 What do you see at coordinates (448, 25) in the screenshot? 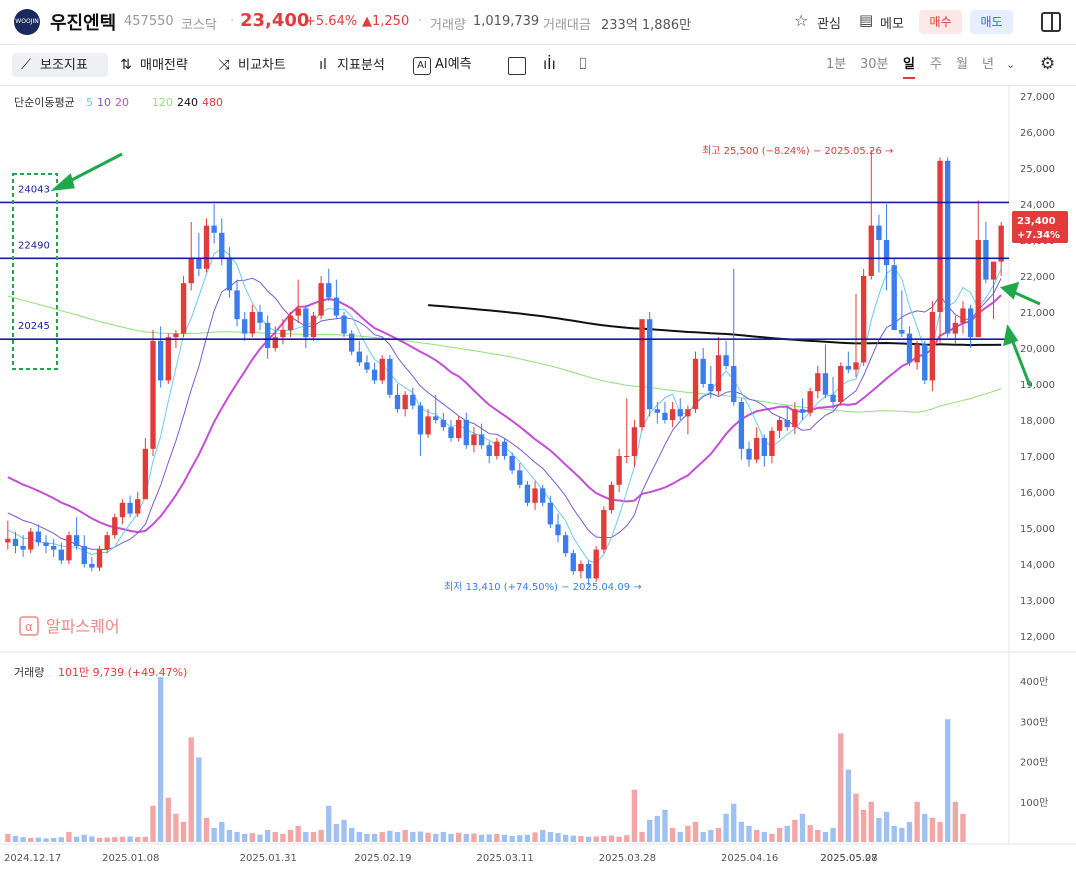
I see `volume-label: 거래량` at bounding box center [448, 25].